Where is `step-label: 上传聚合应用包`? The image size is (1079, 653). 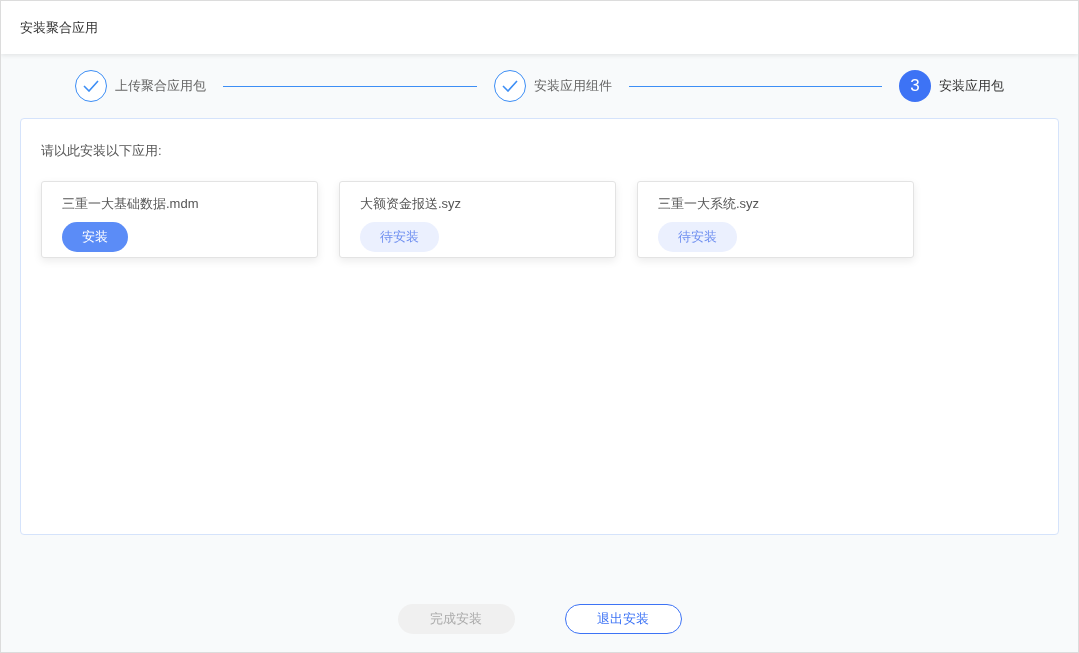 step-label: 上传聚合应用包 is located at coordinates (160, 86).